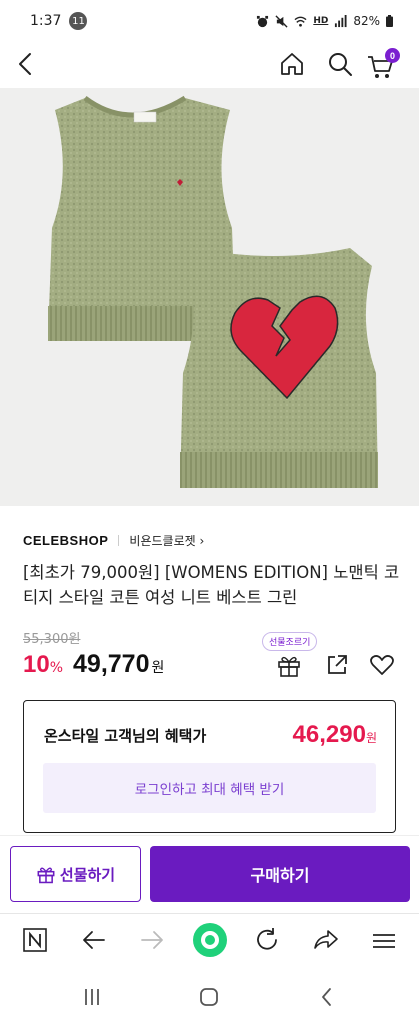 This screenshot has height=1024, width=419. I want to click on gift-button-icon, so click(46, 875).